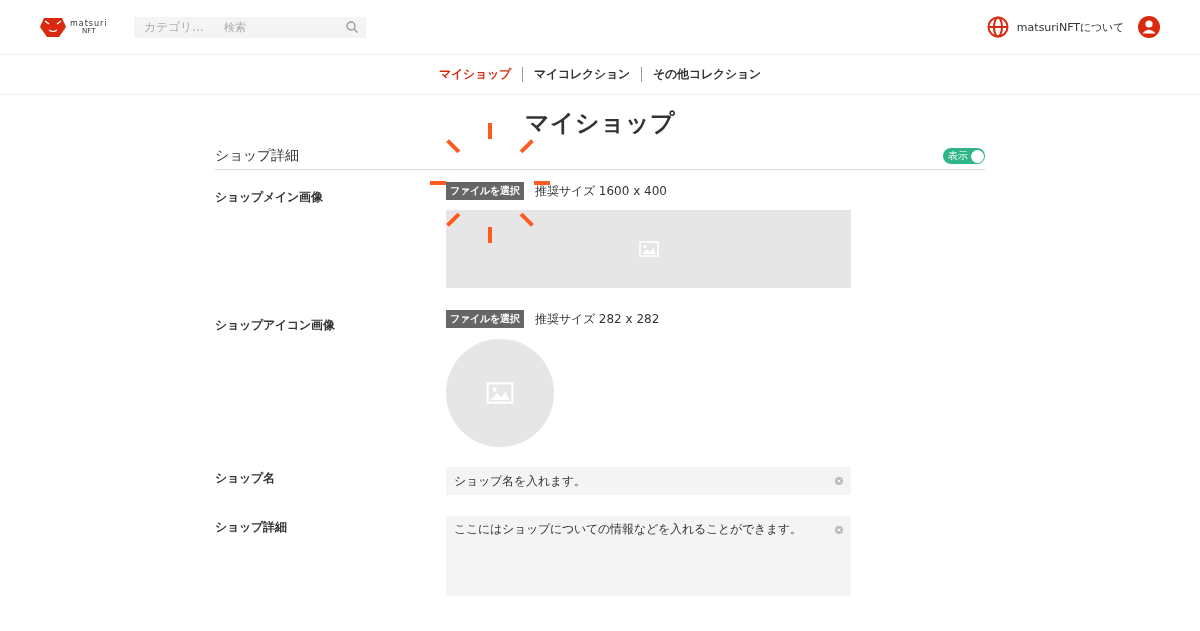 The image size is (1200, 631). What do you see at coordinates (245, 478) in the screenshot?
I see `field-label: ショップ名` at bounding box center [245, 478].